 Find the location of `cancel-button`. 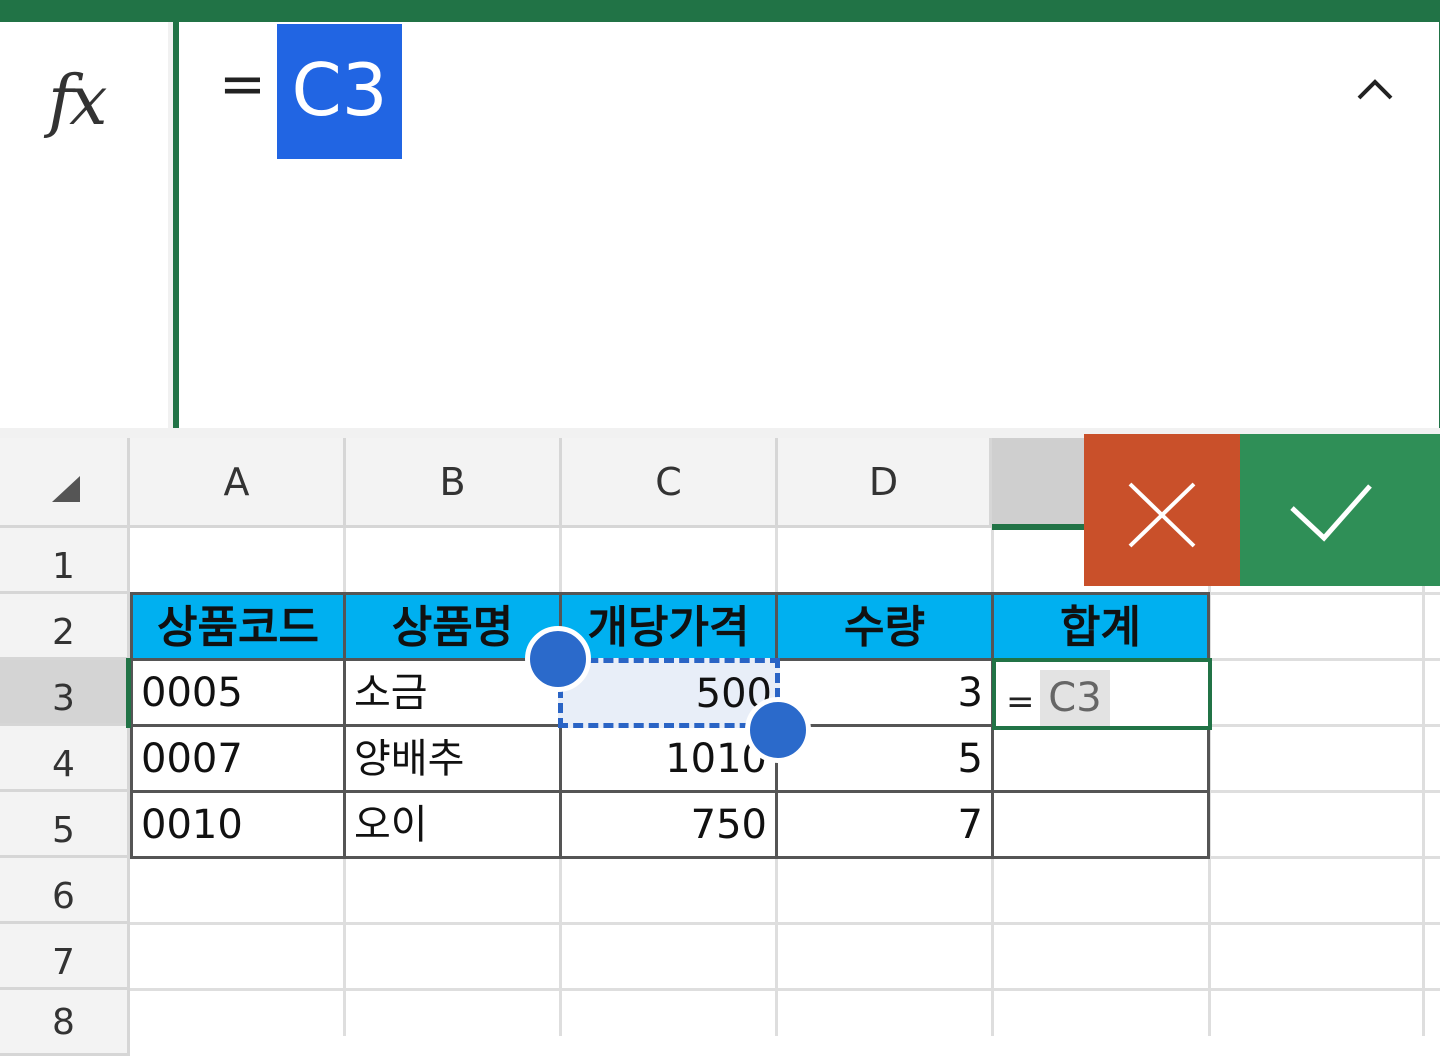

cancel-button is located at coordinates (1162, 510).